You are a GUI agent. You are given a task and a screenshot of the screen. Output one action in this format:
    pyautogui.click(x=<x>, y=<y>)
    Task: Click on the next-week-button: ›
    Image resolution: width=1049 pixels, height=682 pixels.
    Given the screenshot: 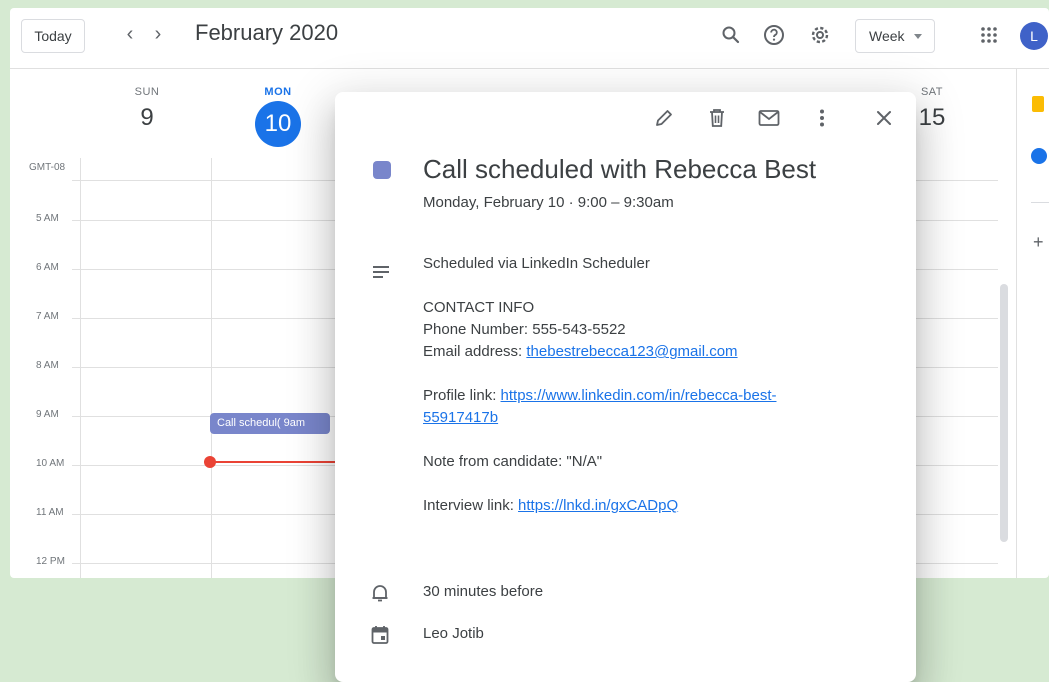 What is the action you would take?
    pyautogui.click(x=158, y=34)
    